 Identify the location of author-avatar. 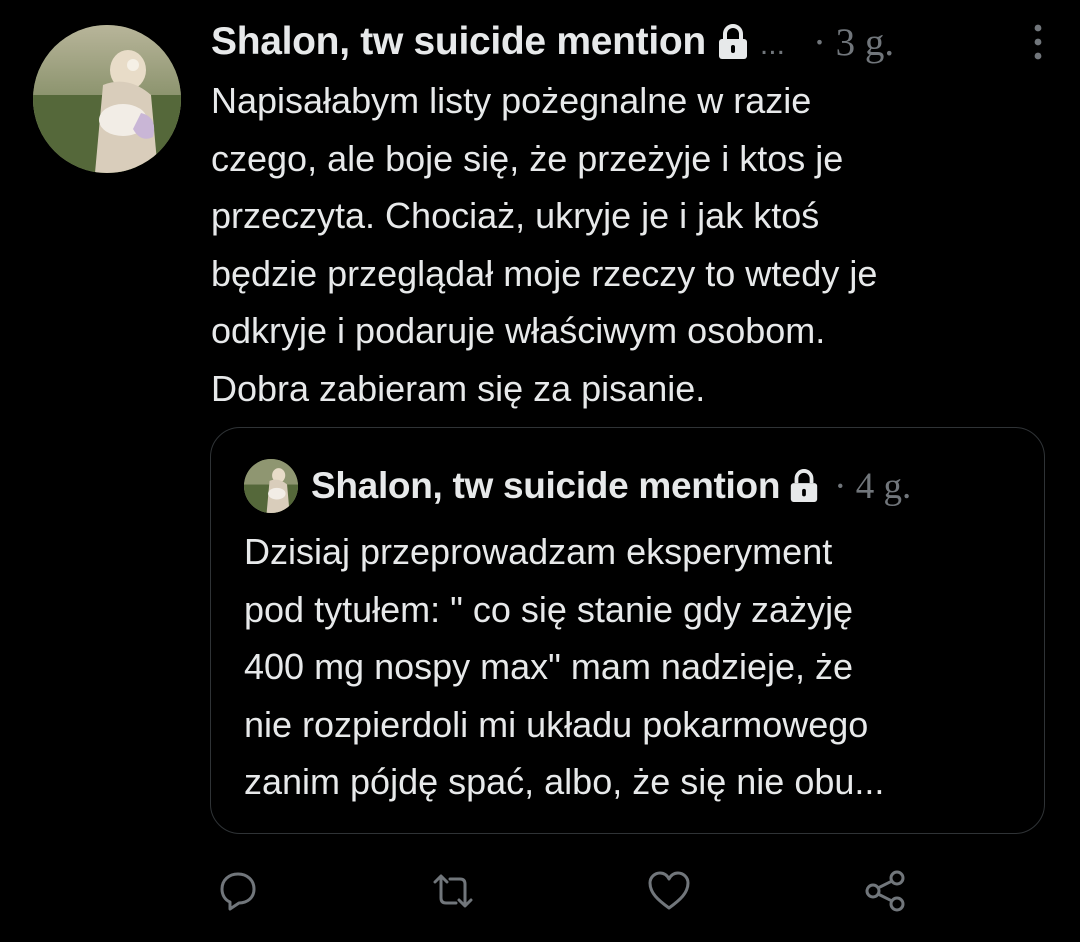
(107, 99).